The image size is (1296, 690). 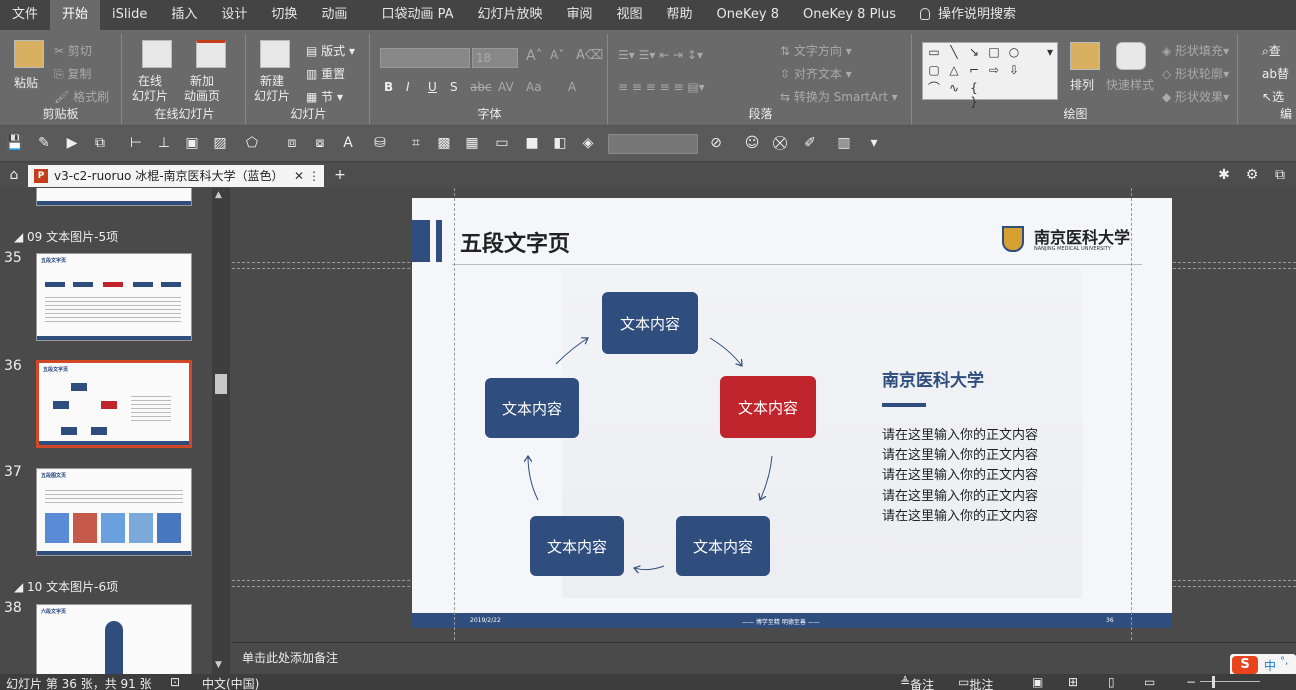 I want to click on home-icon: ⌂, so click(x=14, y=175).